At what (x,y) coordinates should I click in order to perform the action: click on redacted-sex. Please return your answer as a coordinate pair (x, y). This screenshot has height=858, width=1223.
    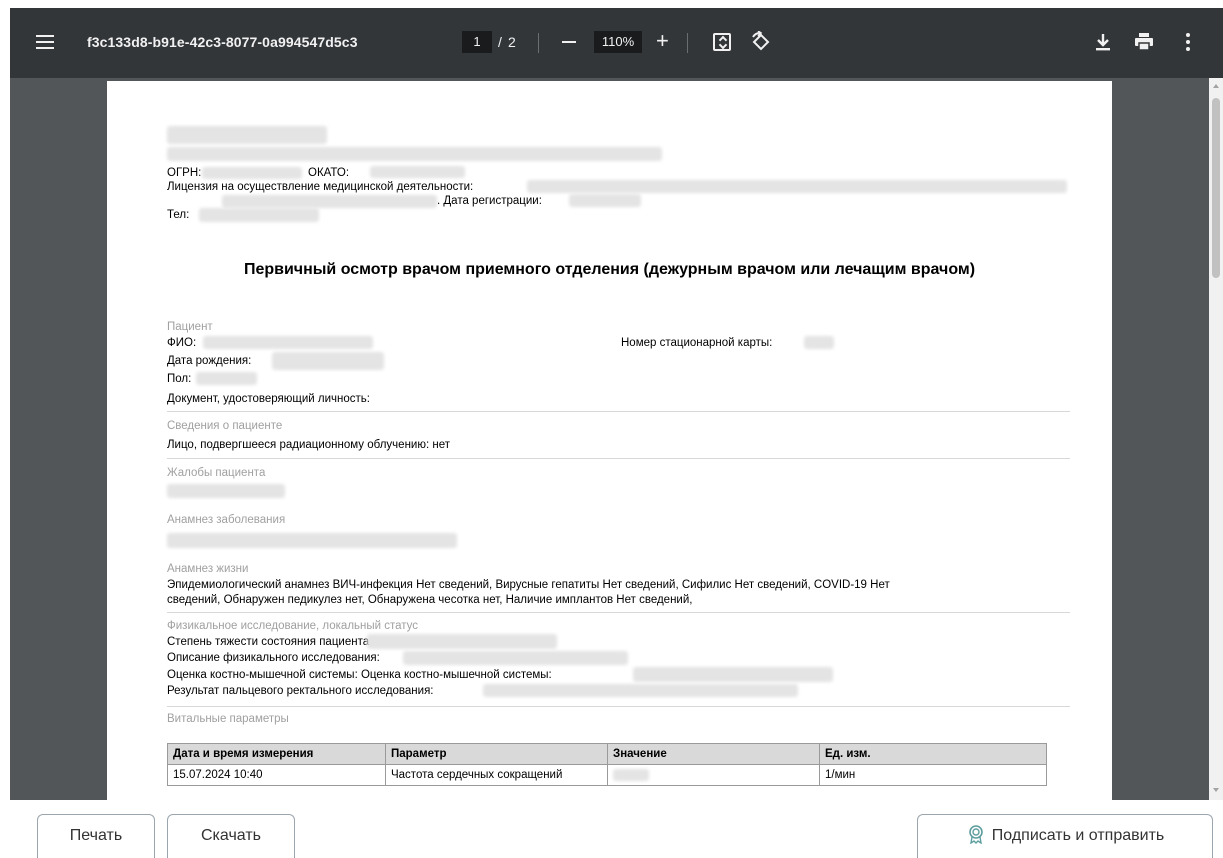
    Looking at the image, I should click on (226, 378).